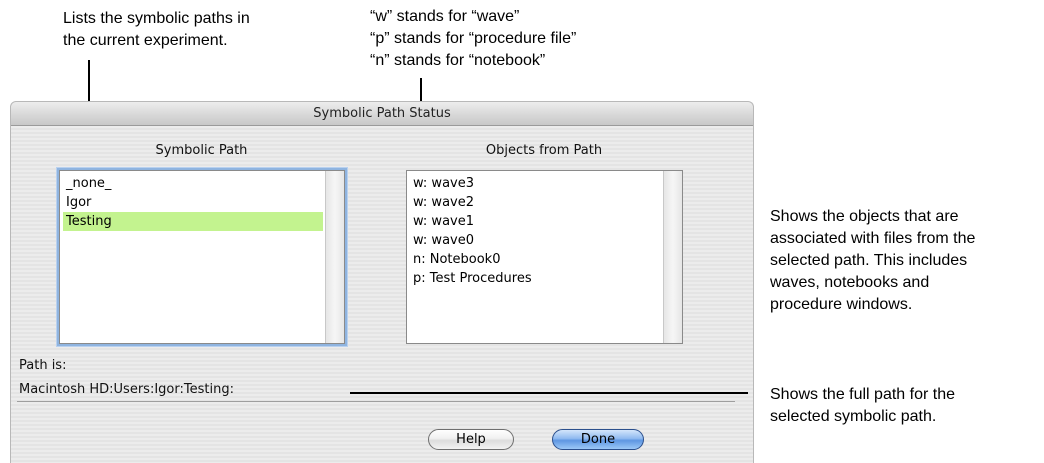  What do you see at coordinates (535, 221) in the screenshot?
I see `list-item: w: wave1` at bounding box center [535, 221].